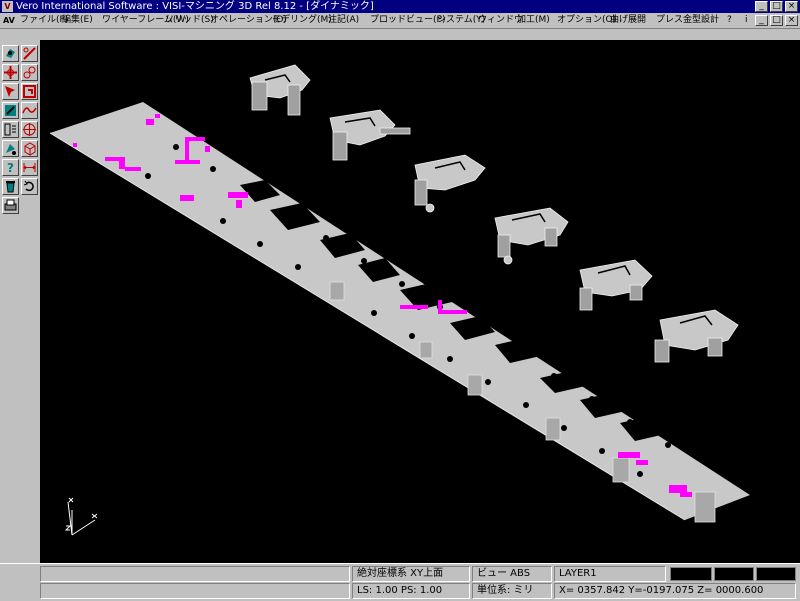 This screenshot has width=800, height=601. I want to click on maximize-button: □, so click(776, 6).